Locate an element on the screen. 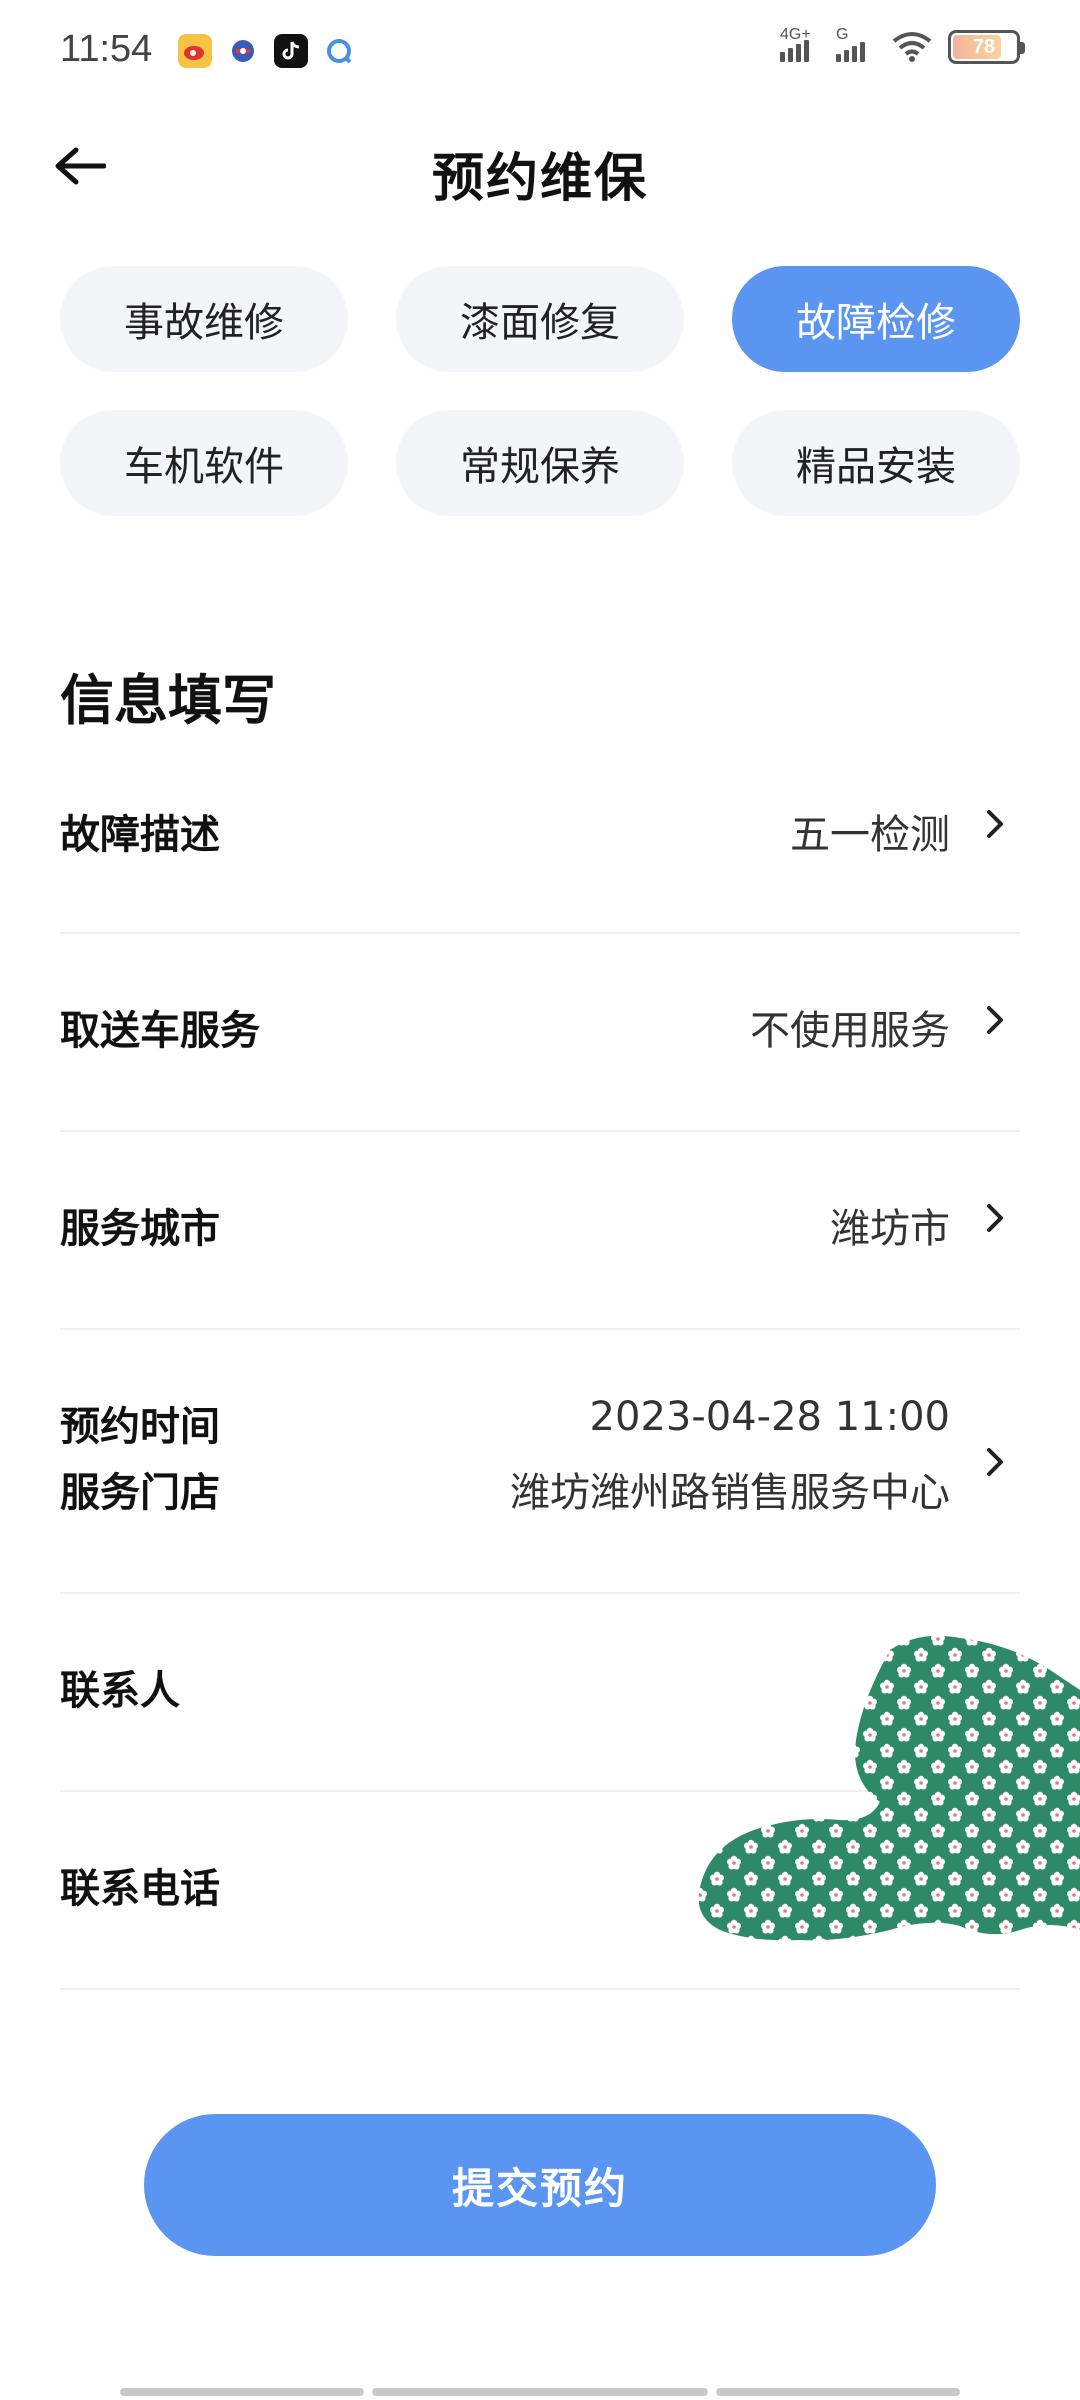  section-title: 信息填写 is located at coordinates (168, 700).